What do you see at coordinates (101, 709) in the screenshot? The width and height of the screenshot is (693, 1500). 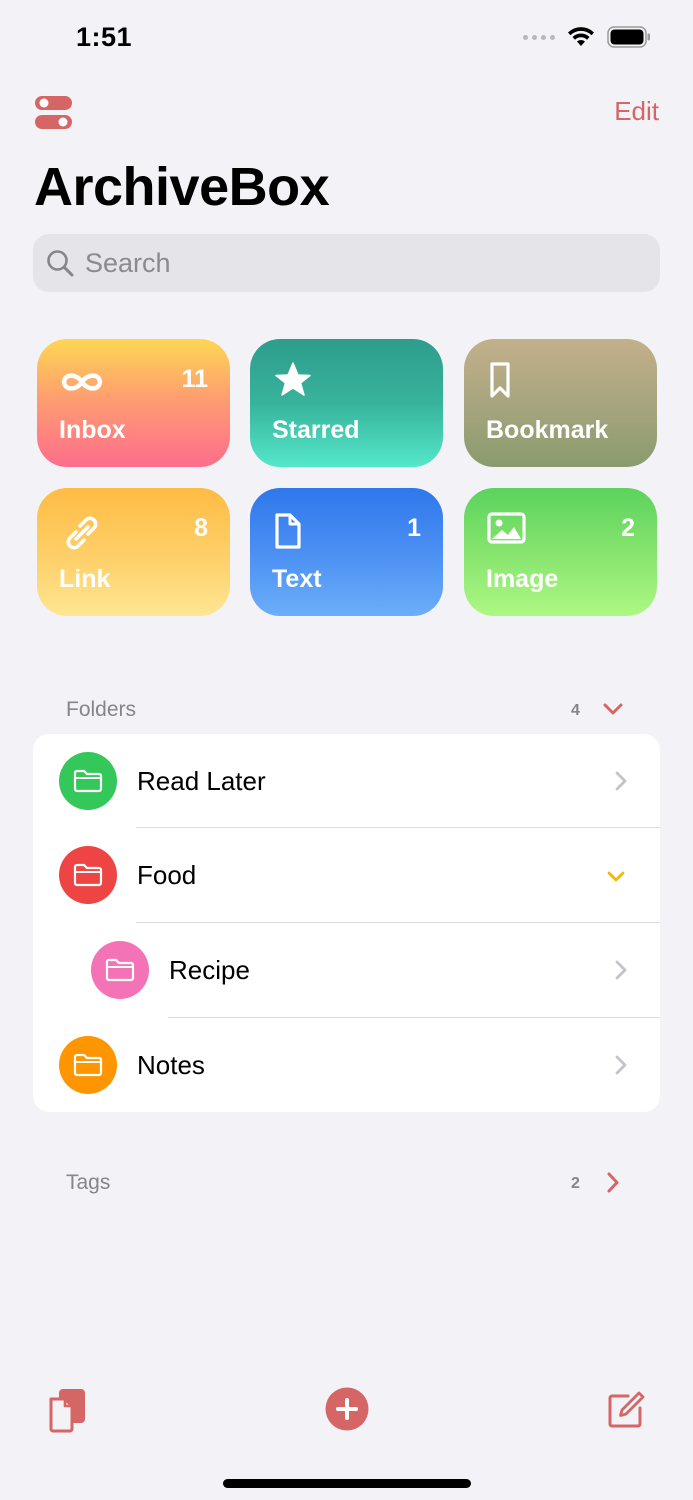 I see `folders-section-title: Folders` at bounding box center [101, 709].